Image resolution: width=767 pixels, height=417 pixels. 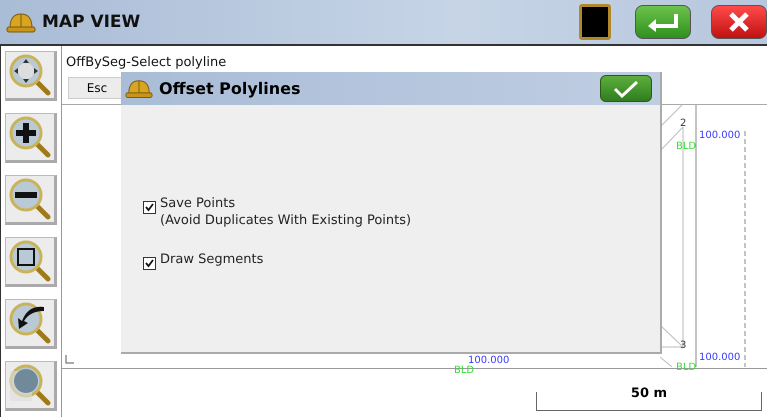 What do you see at coordinates (146, 62) in the screenshot?
I see `prompt-text: OffBySeg-Select polyline` at bounding box center [146, 62].